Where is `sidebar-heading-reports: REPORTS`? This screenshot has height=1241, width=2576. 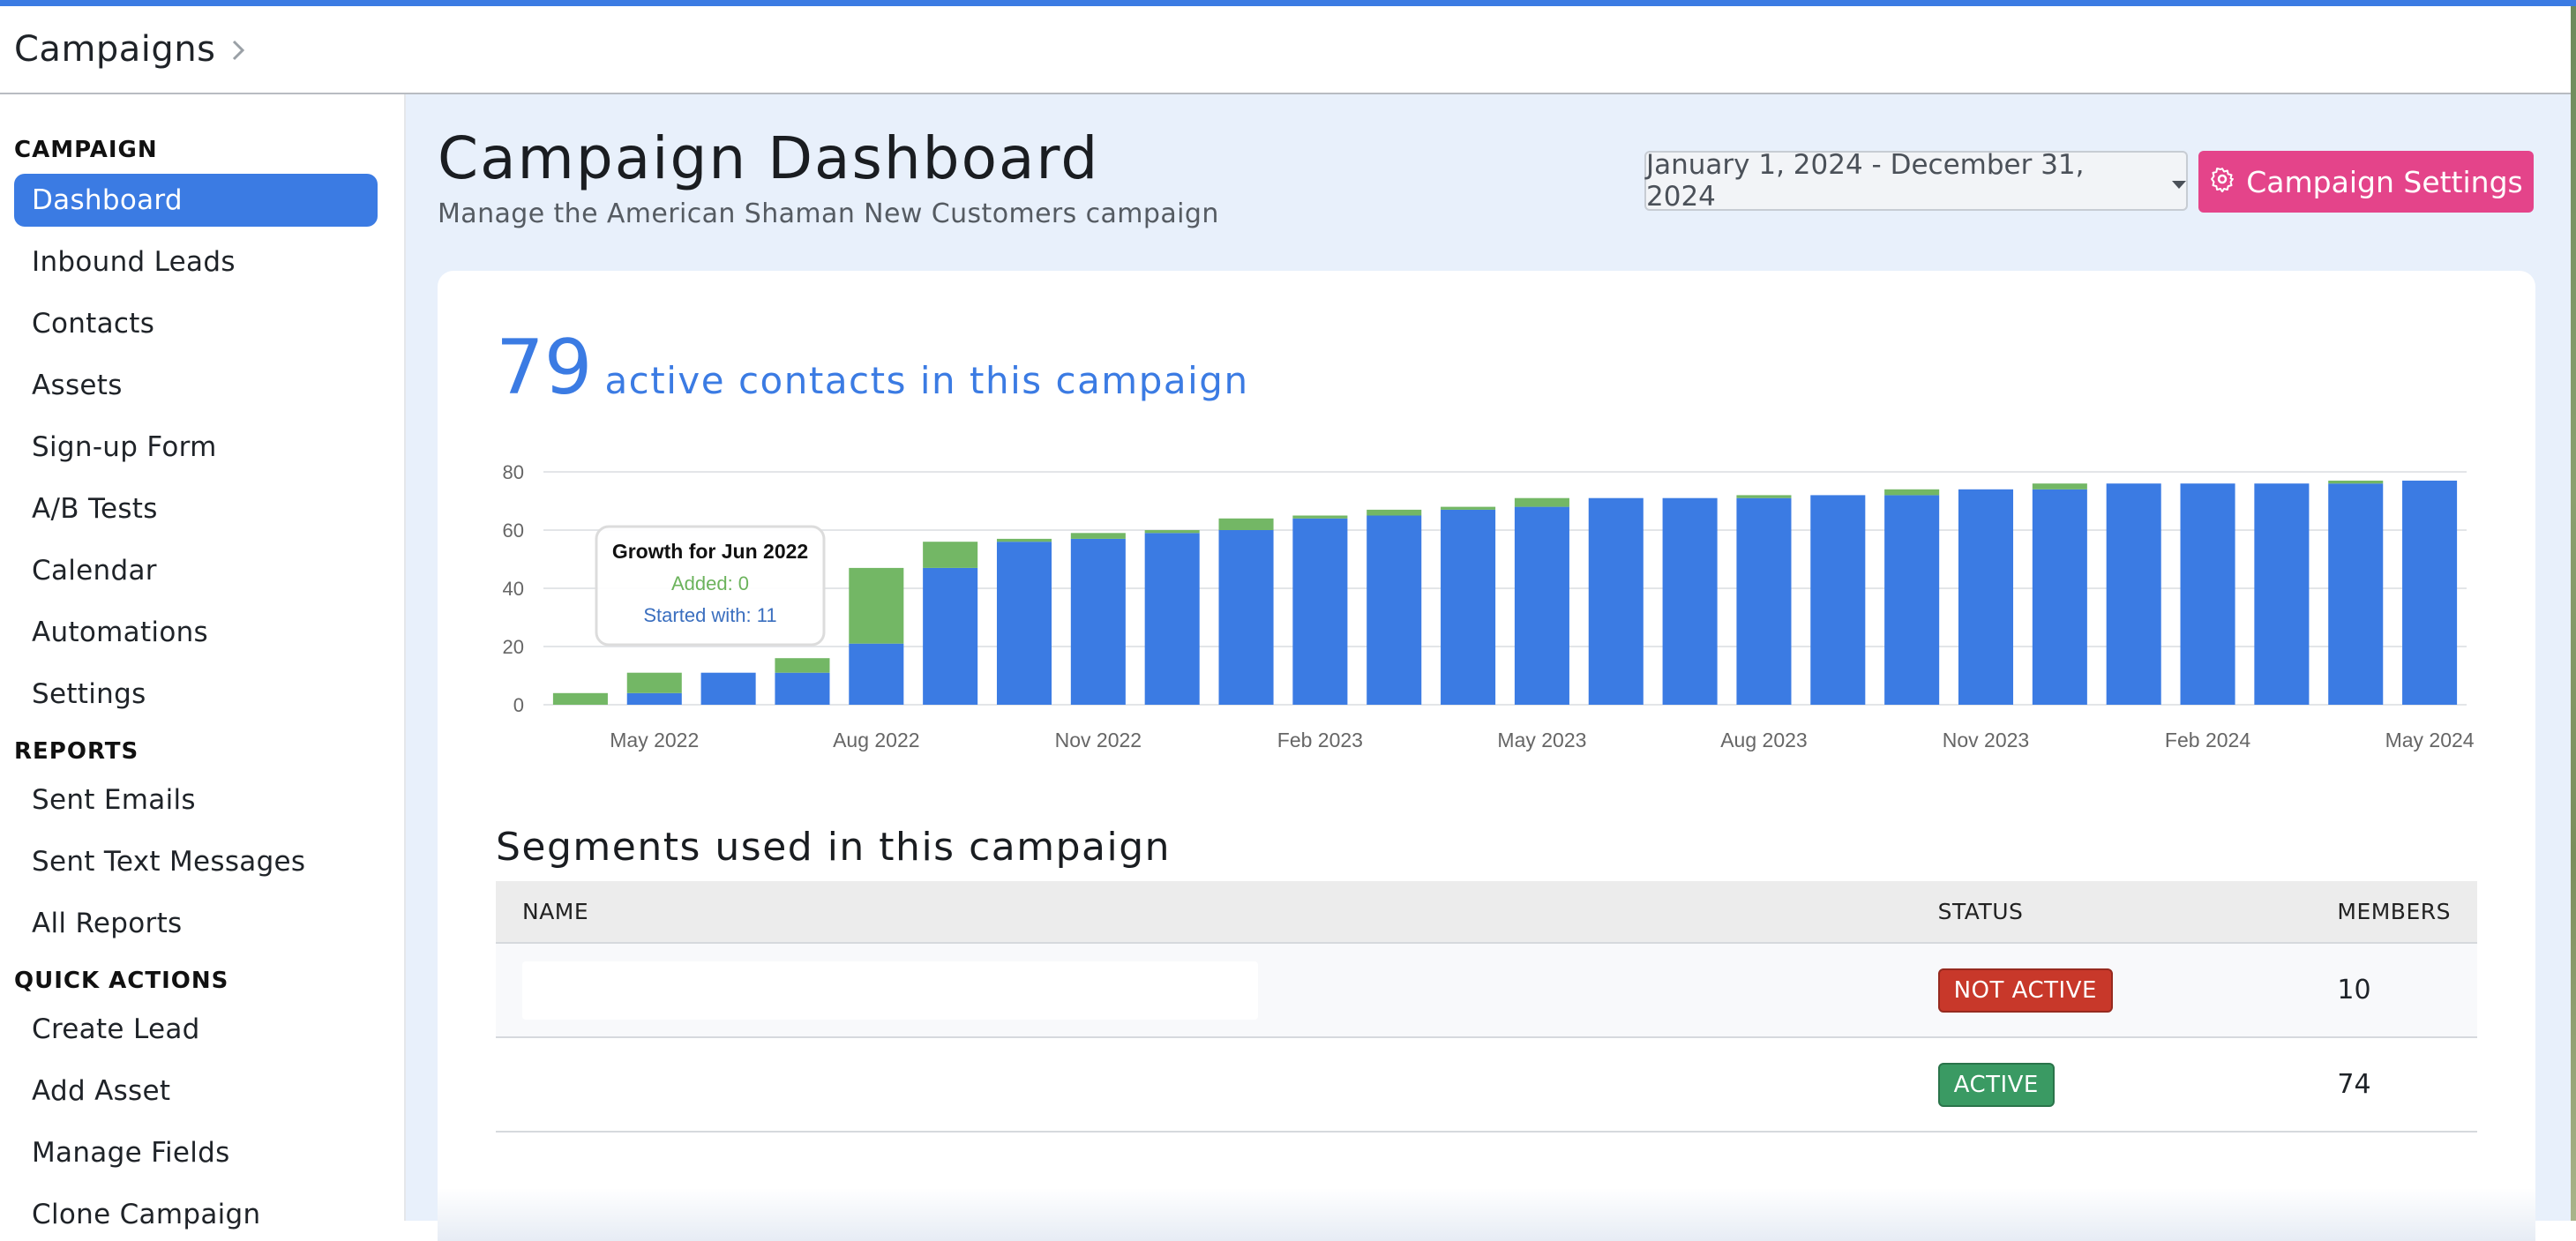
sidebar-heading-reports: REPORTS is located at coordinates (77, 751).